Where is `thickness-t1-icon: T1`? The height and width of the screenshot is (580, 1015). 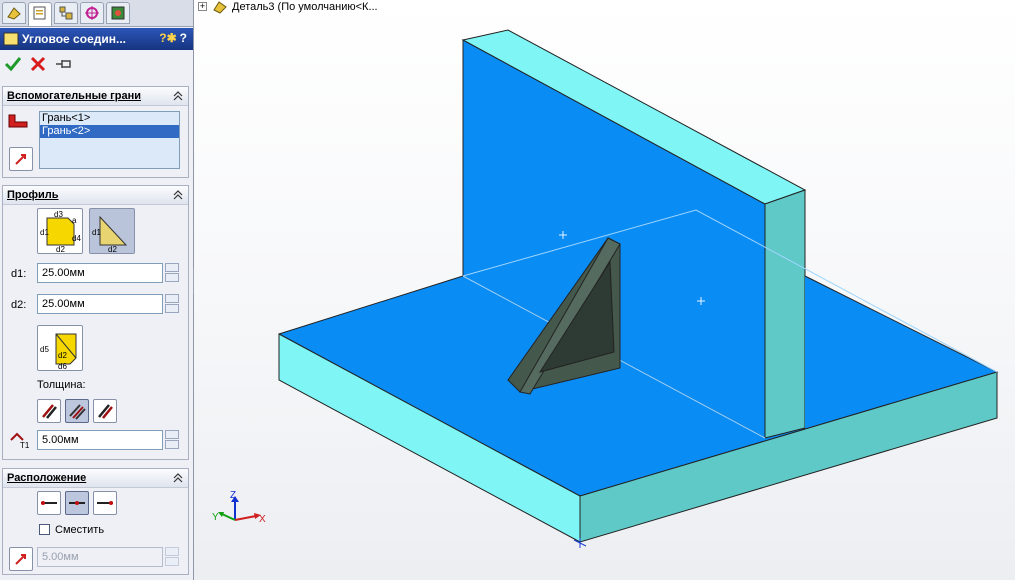 thickness-t1-icon: T1 is located at coordinates (20, 441).